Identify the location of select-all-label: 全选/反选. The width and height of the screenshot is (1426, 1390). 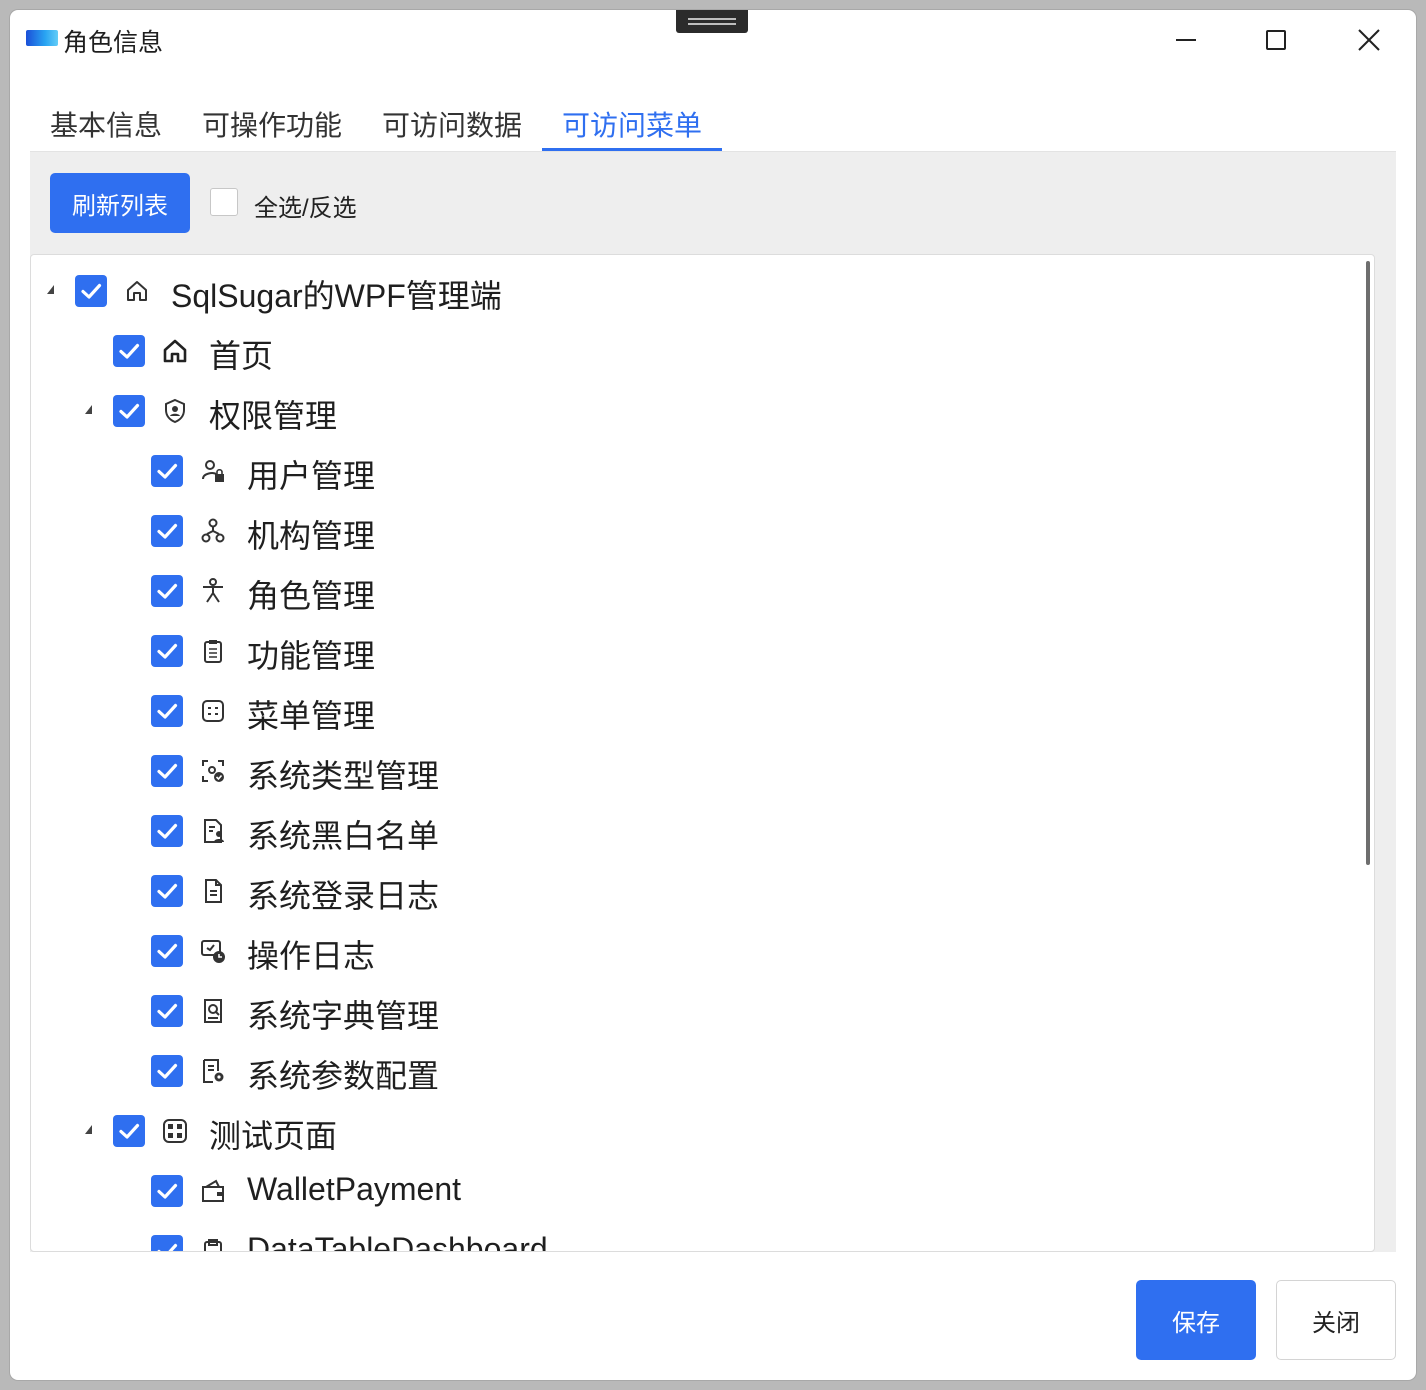
(305, 208).